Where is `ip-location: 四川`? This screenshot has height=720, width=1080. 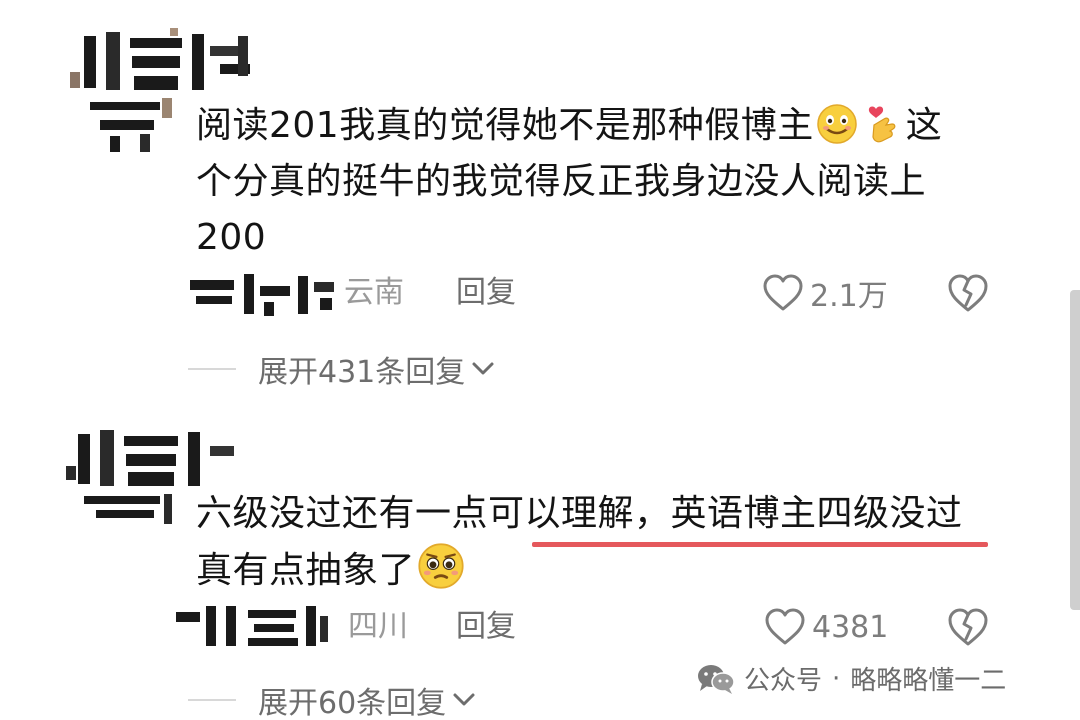 ip-location: 四川 is located at coordinates (378, 626).